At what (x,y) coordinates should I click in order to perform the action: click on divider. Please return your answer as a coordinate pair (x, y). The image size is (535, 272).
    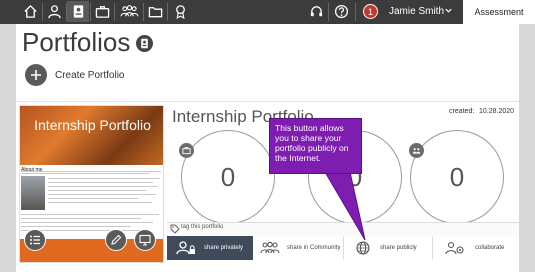
    Looking at the image, I should click on (267, 101).